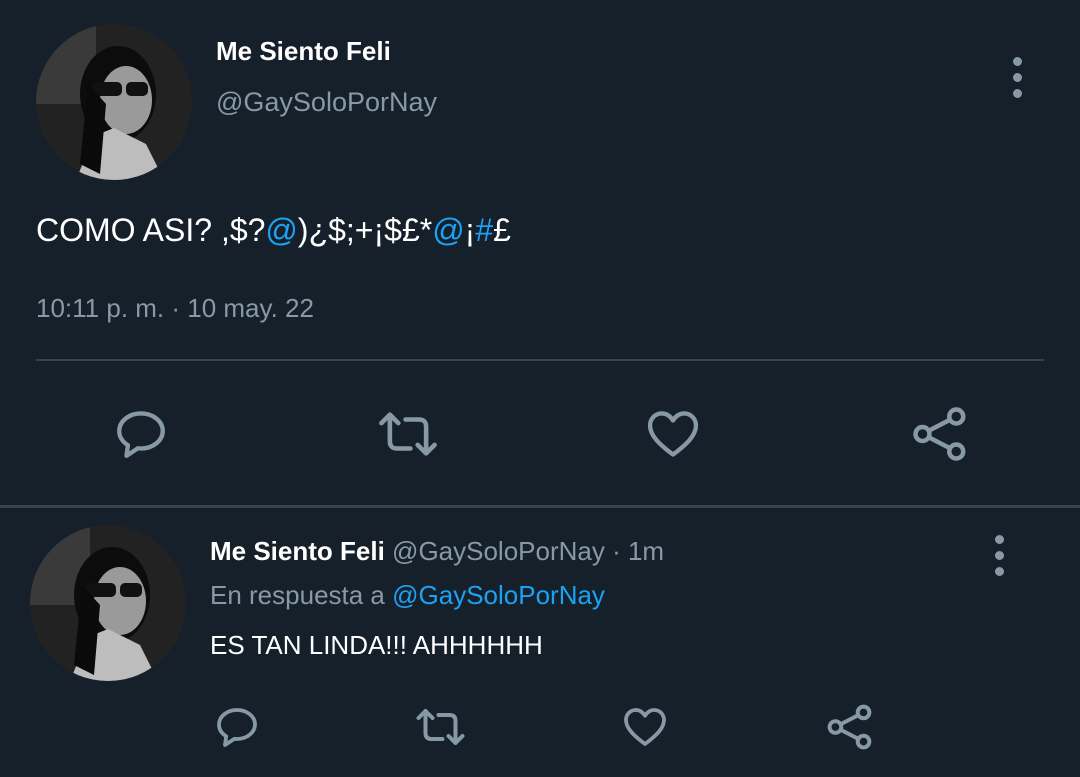 The height and width of the screenshot is (777, 1080). Describe the element at coordinates (540, 360) in the screenshot. I see `divider` at that location.